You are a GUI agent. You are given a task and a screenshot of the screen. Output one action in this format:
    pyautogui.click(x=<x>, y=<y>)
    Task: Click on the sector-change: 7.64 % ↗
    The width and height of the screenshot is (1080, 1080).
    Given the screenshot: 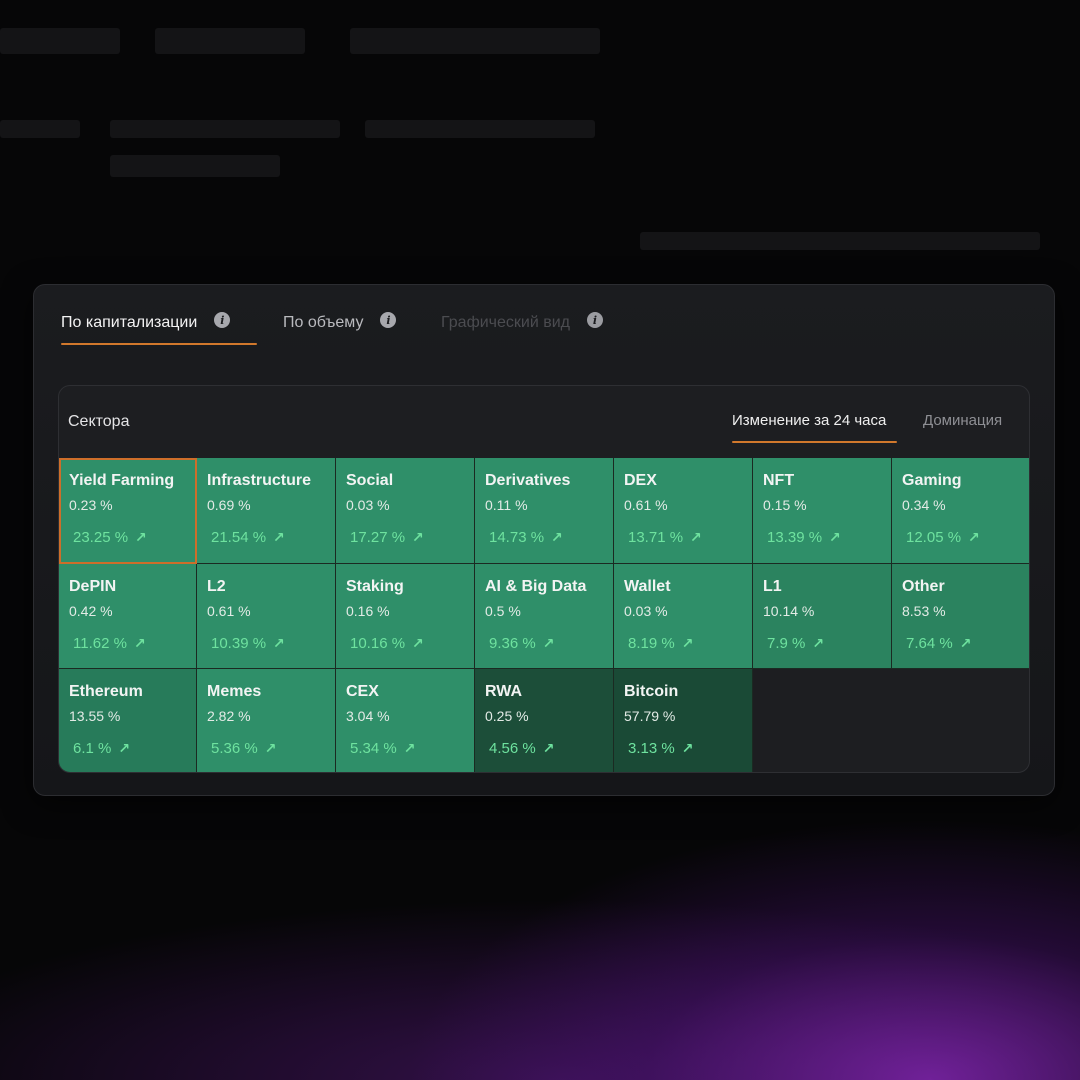 What is the action you would take?
    pyautogui.click(x=938, y=643)
    